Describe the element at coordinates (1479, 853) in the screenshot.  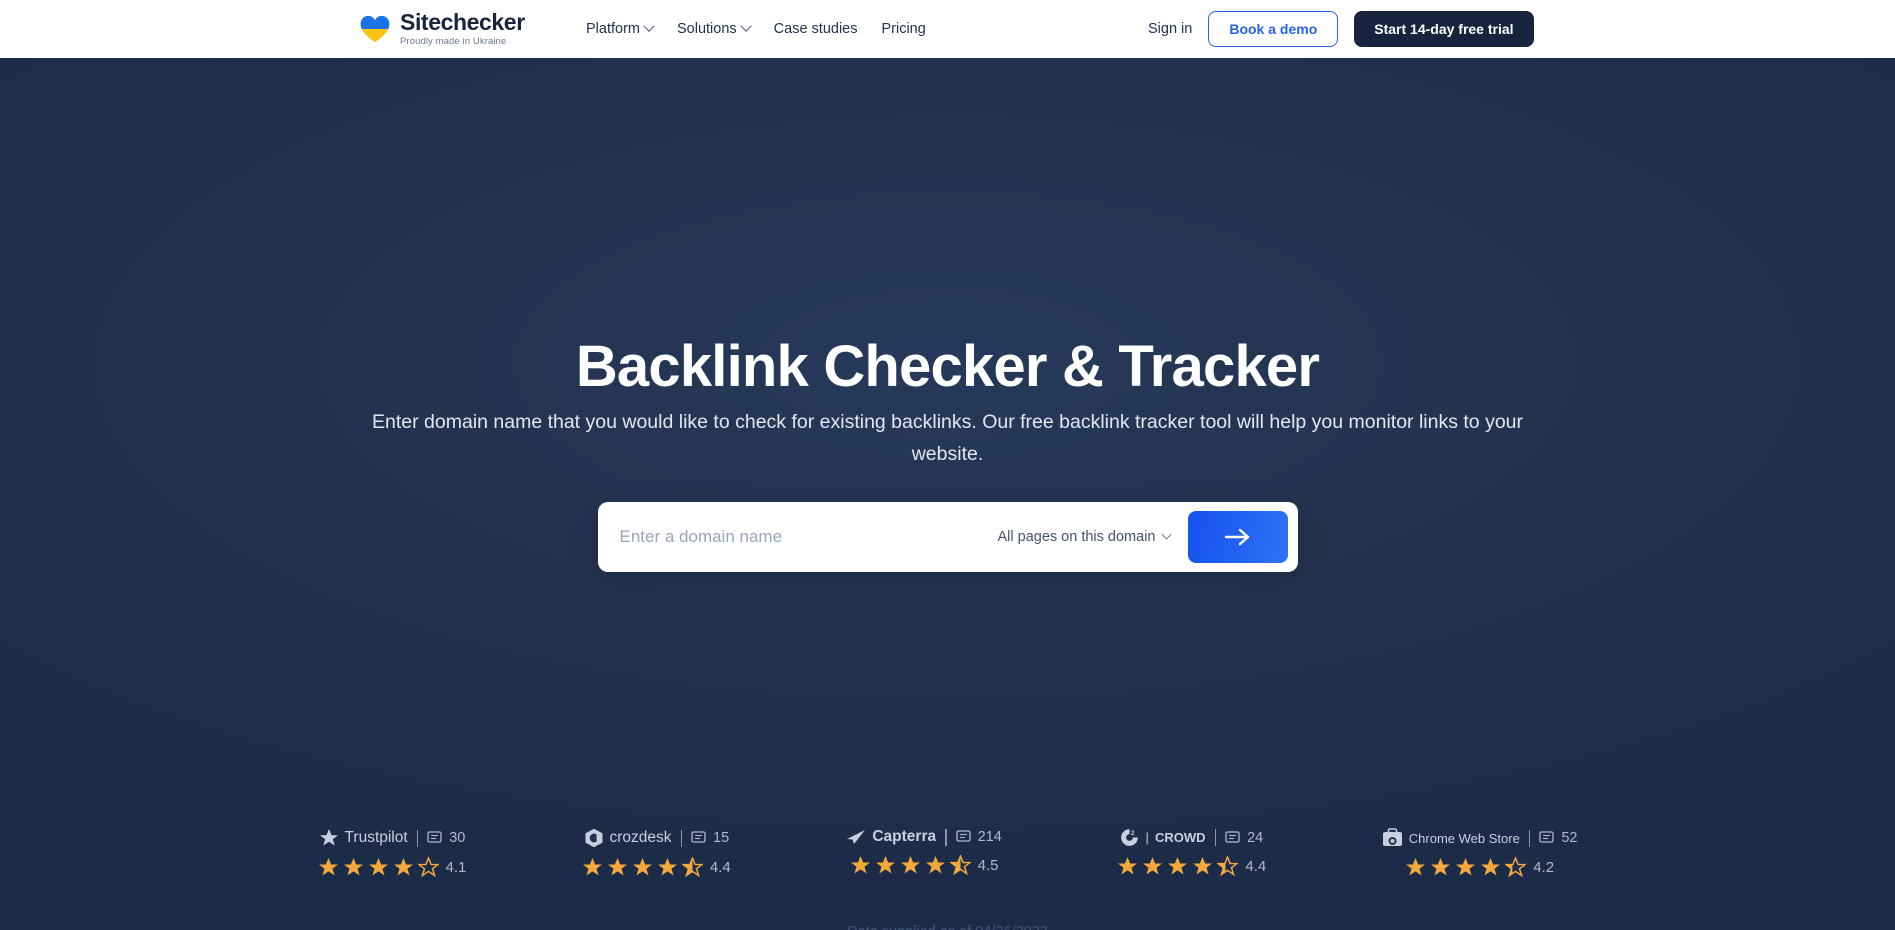
I see `rating-card-chrome-web-store: Chrome Web Store 52 4.2` at that location.